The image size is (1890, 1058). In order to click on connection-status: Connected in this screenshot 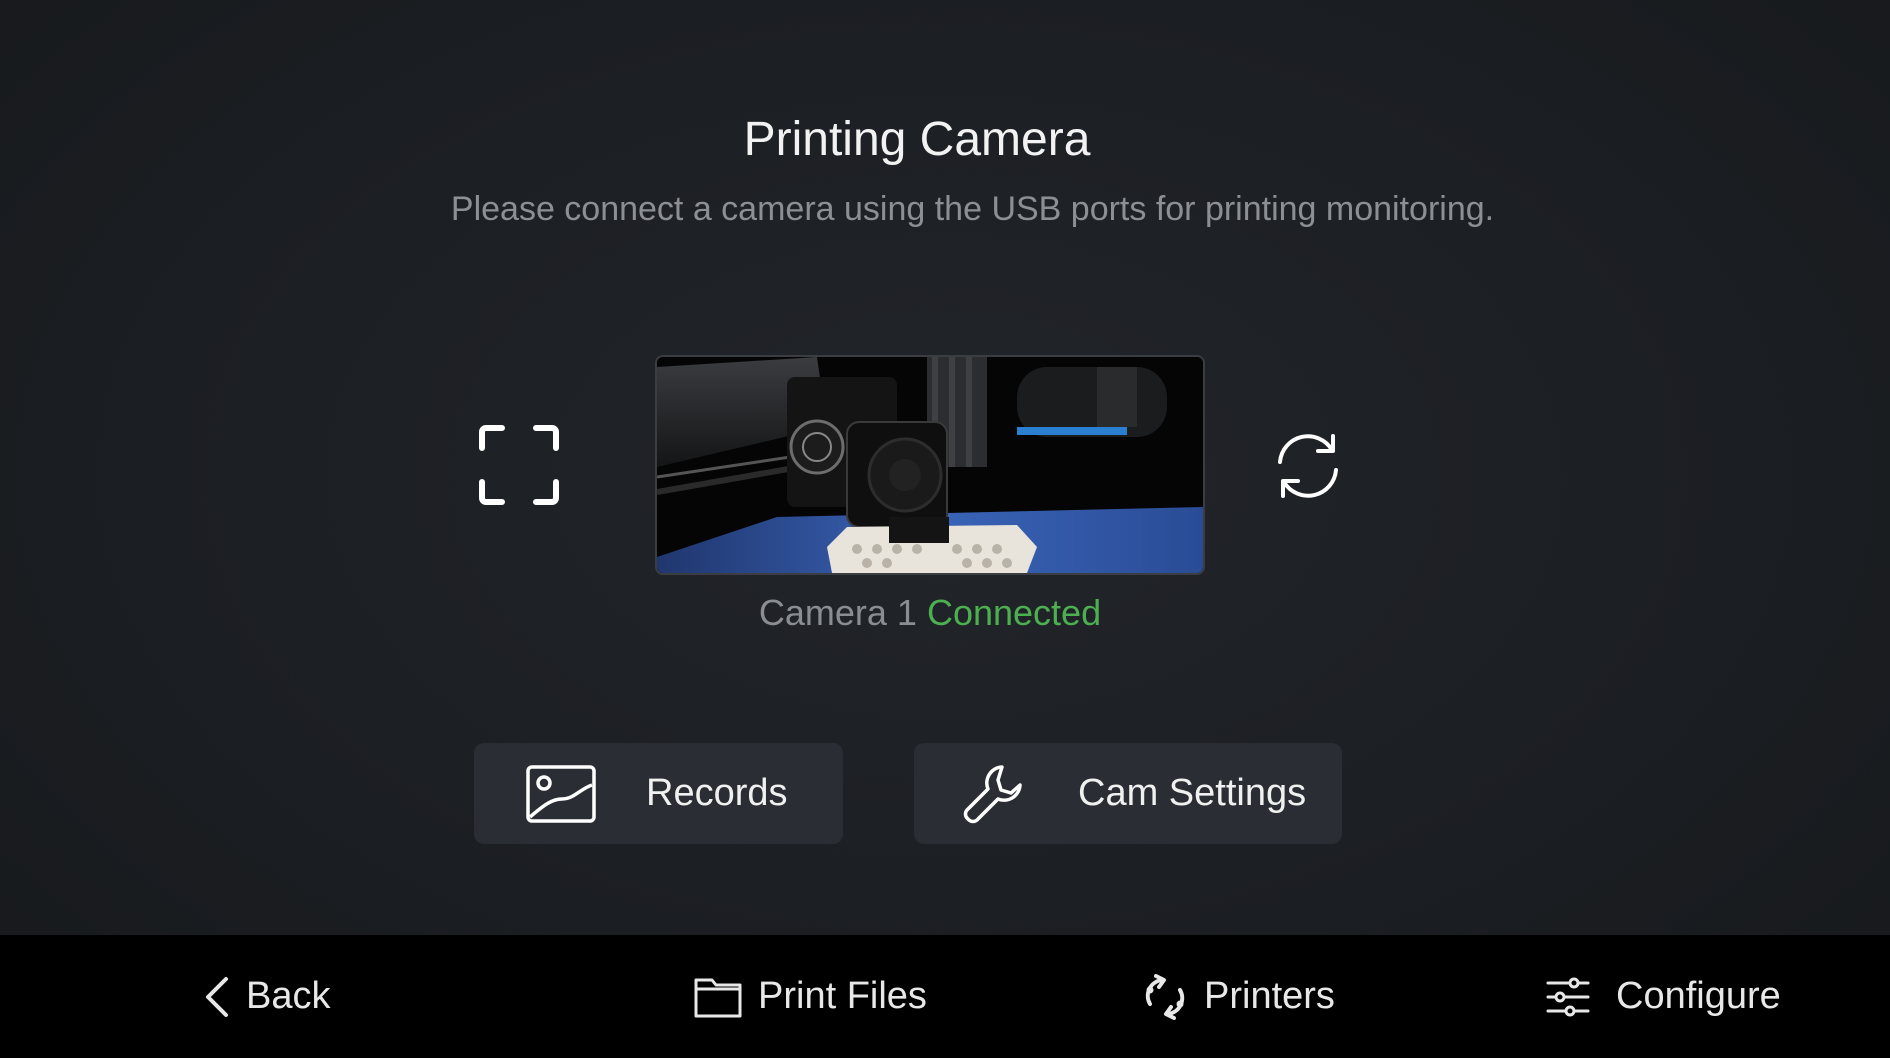, I will do `click(1014, 612)`.